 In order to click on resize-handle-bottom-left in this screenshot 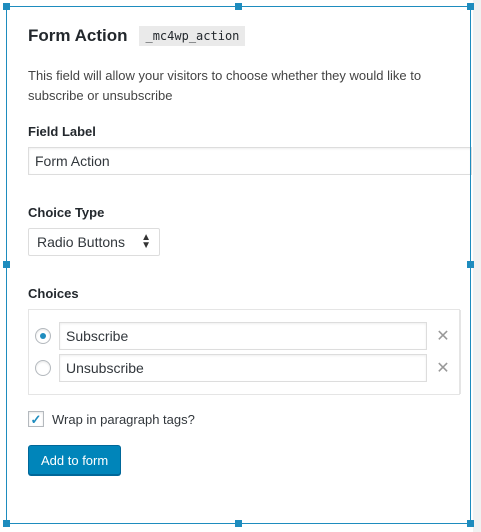, I will do `click(6, 523)`.